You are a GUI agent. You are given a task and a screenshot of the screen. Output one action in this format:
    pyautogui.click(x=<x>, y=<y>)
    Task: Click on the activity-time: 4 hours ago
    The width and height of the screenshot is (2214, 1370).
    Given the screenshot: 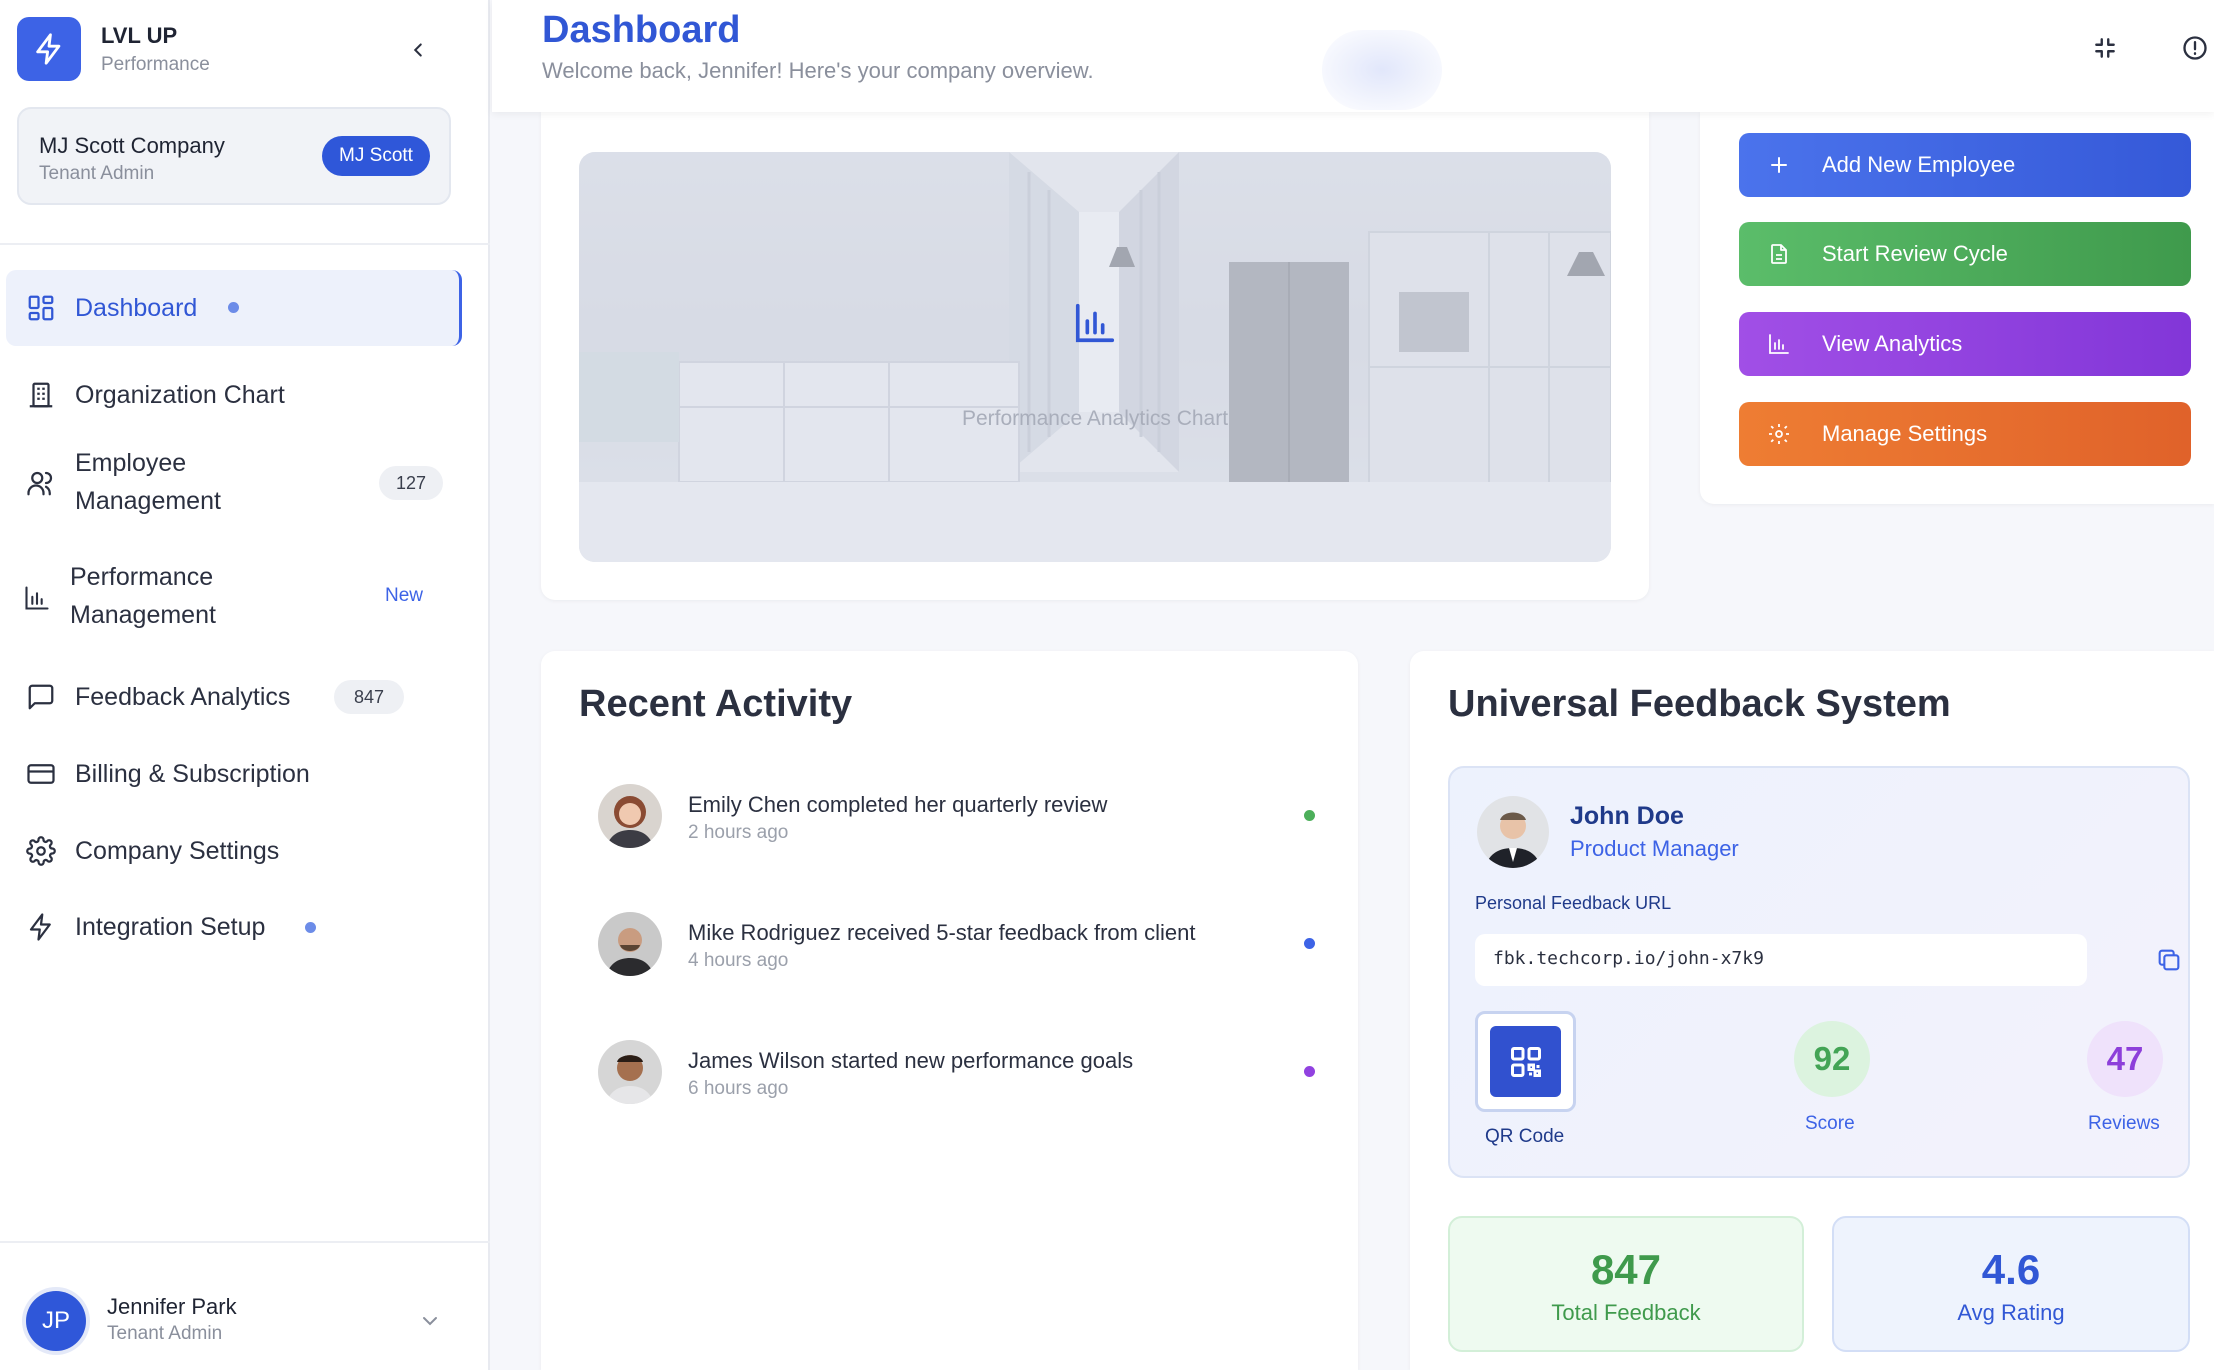 What is the action you would take?
    pyautogui.click(x=738, y=960)
    